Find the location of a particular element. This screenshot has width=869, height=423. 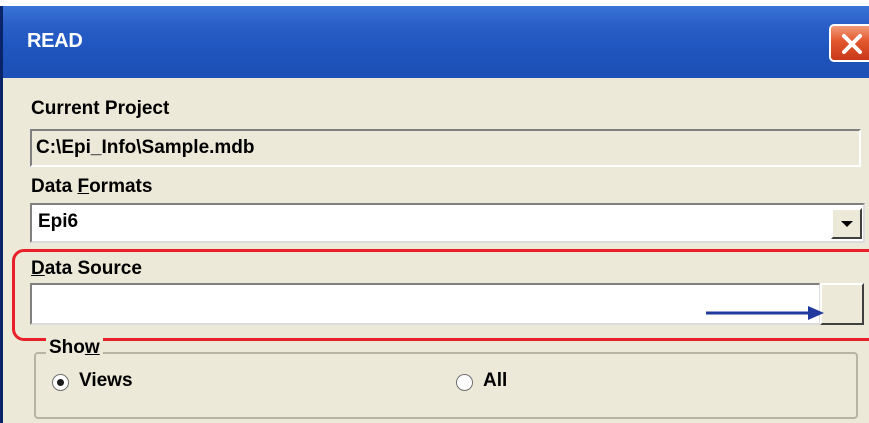

data-source-label: Data Source is located at coordinates (86, 268).